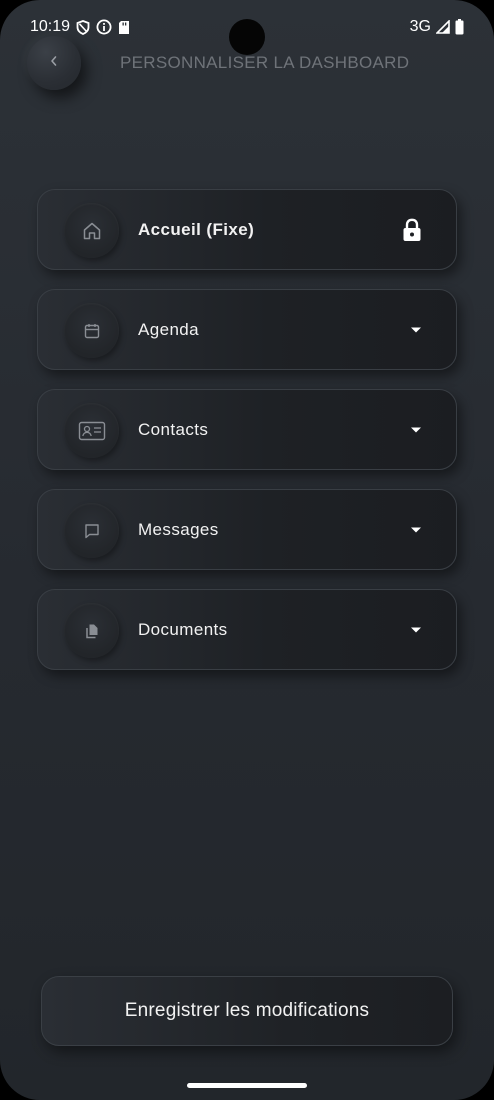 This screenshot has width=494, height=1100. What do you see at coordinates (443, 27) in the screenshot?
I see `signal-icon` at bounding box center [443, 27].